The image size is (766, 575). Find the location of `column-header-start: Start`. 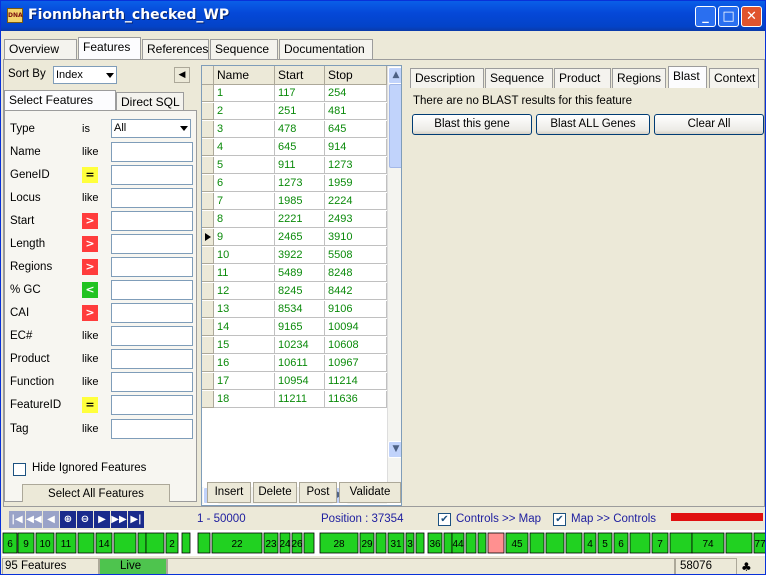

column-header-start: Start is located at coordinates (300, 75).